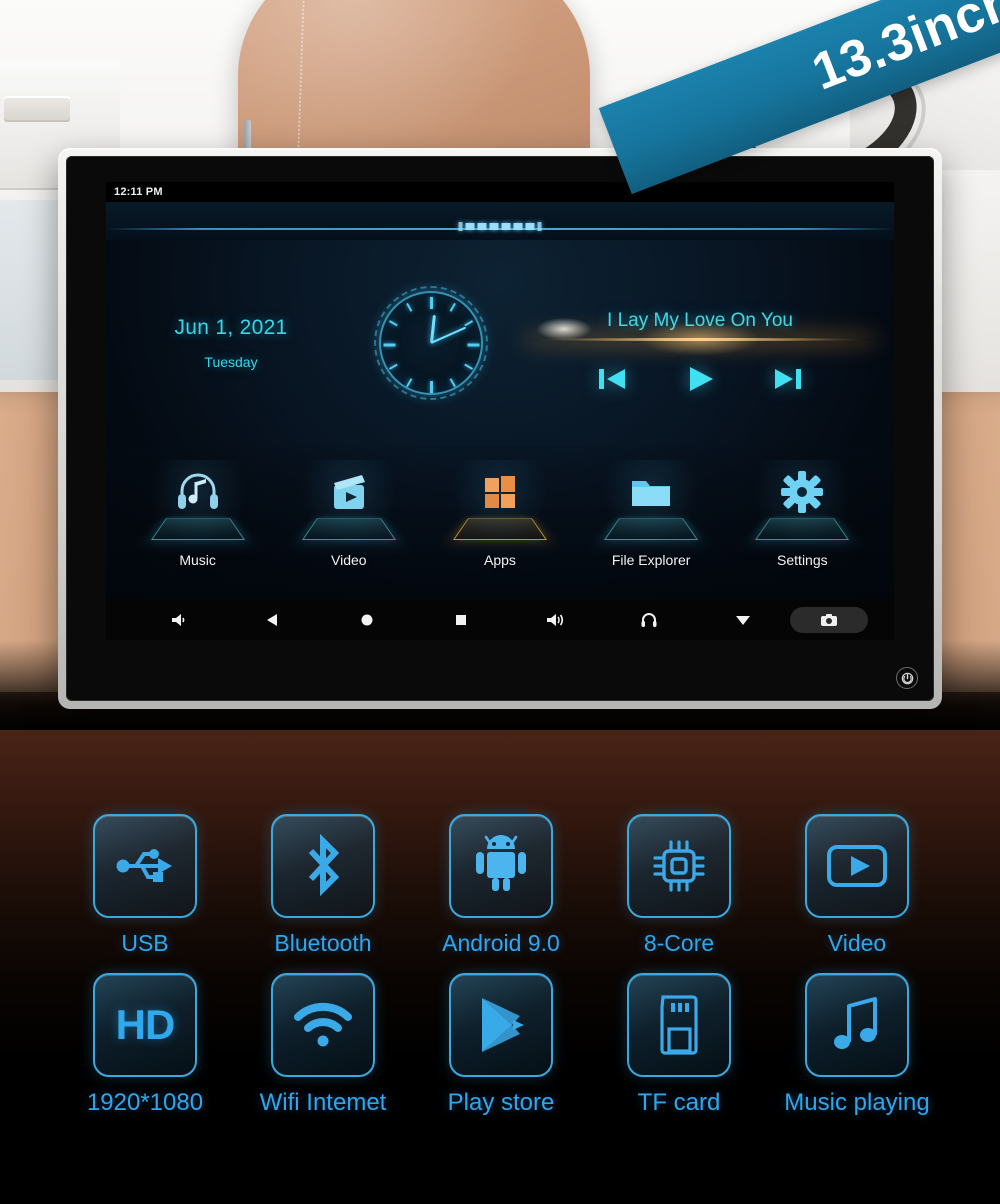 The width and height of the screenshot is (1000, 1204). I want to click on player-controls, so click(700, 379).